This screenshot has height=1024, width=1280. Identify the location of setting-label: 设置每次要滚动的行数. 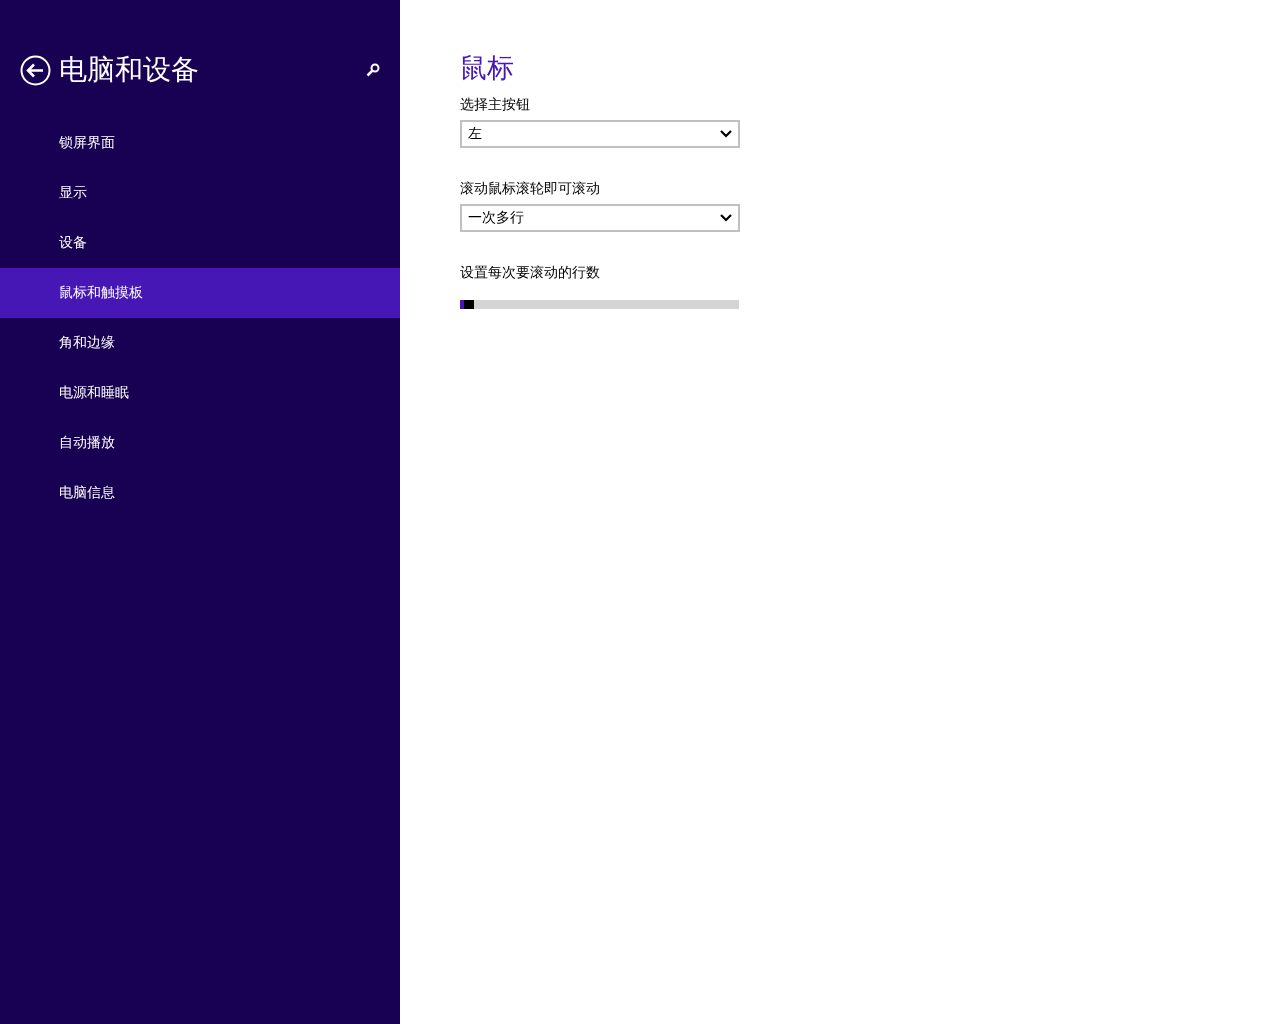
(530, 273).